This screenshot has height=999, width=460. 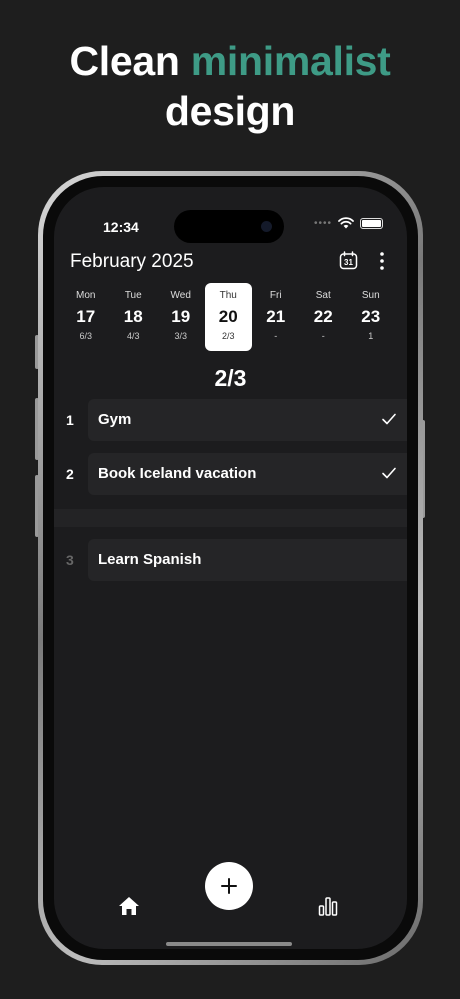 What do you see at coordinates (228, 295) in the screenshot?
I see `day-name: Thu` at bounding box center [228, 295].